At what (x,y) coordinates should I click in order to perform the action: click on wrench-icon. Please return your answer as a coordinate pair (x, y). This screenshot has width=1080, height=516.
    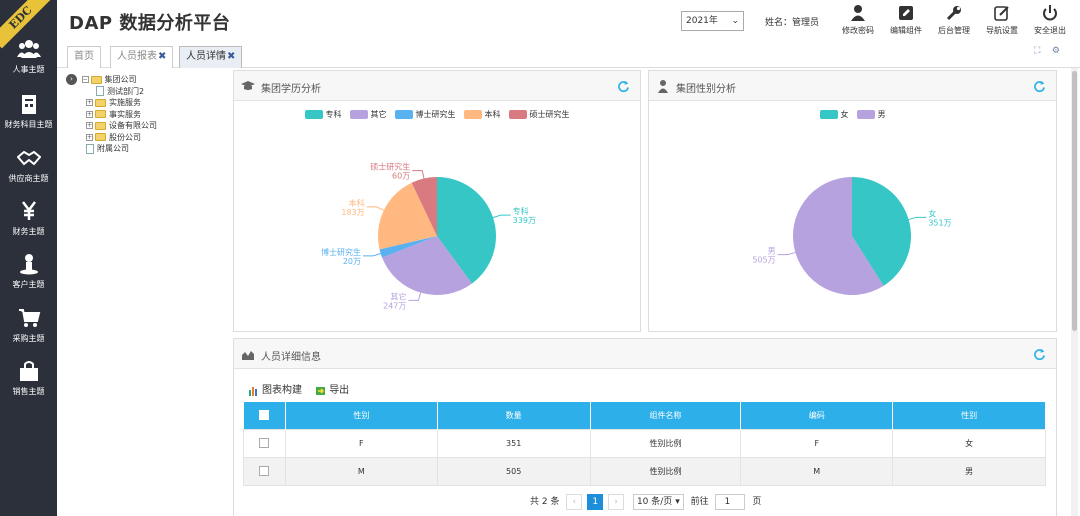
    Looking at the image, I should click on (953, 13).